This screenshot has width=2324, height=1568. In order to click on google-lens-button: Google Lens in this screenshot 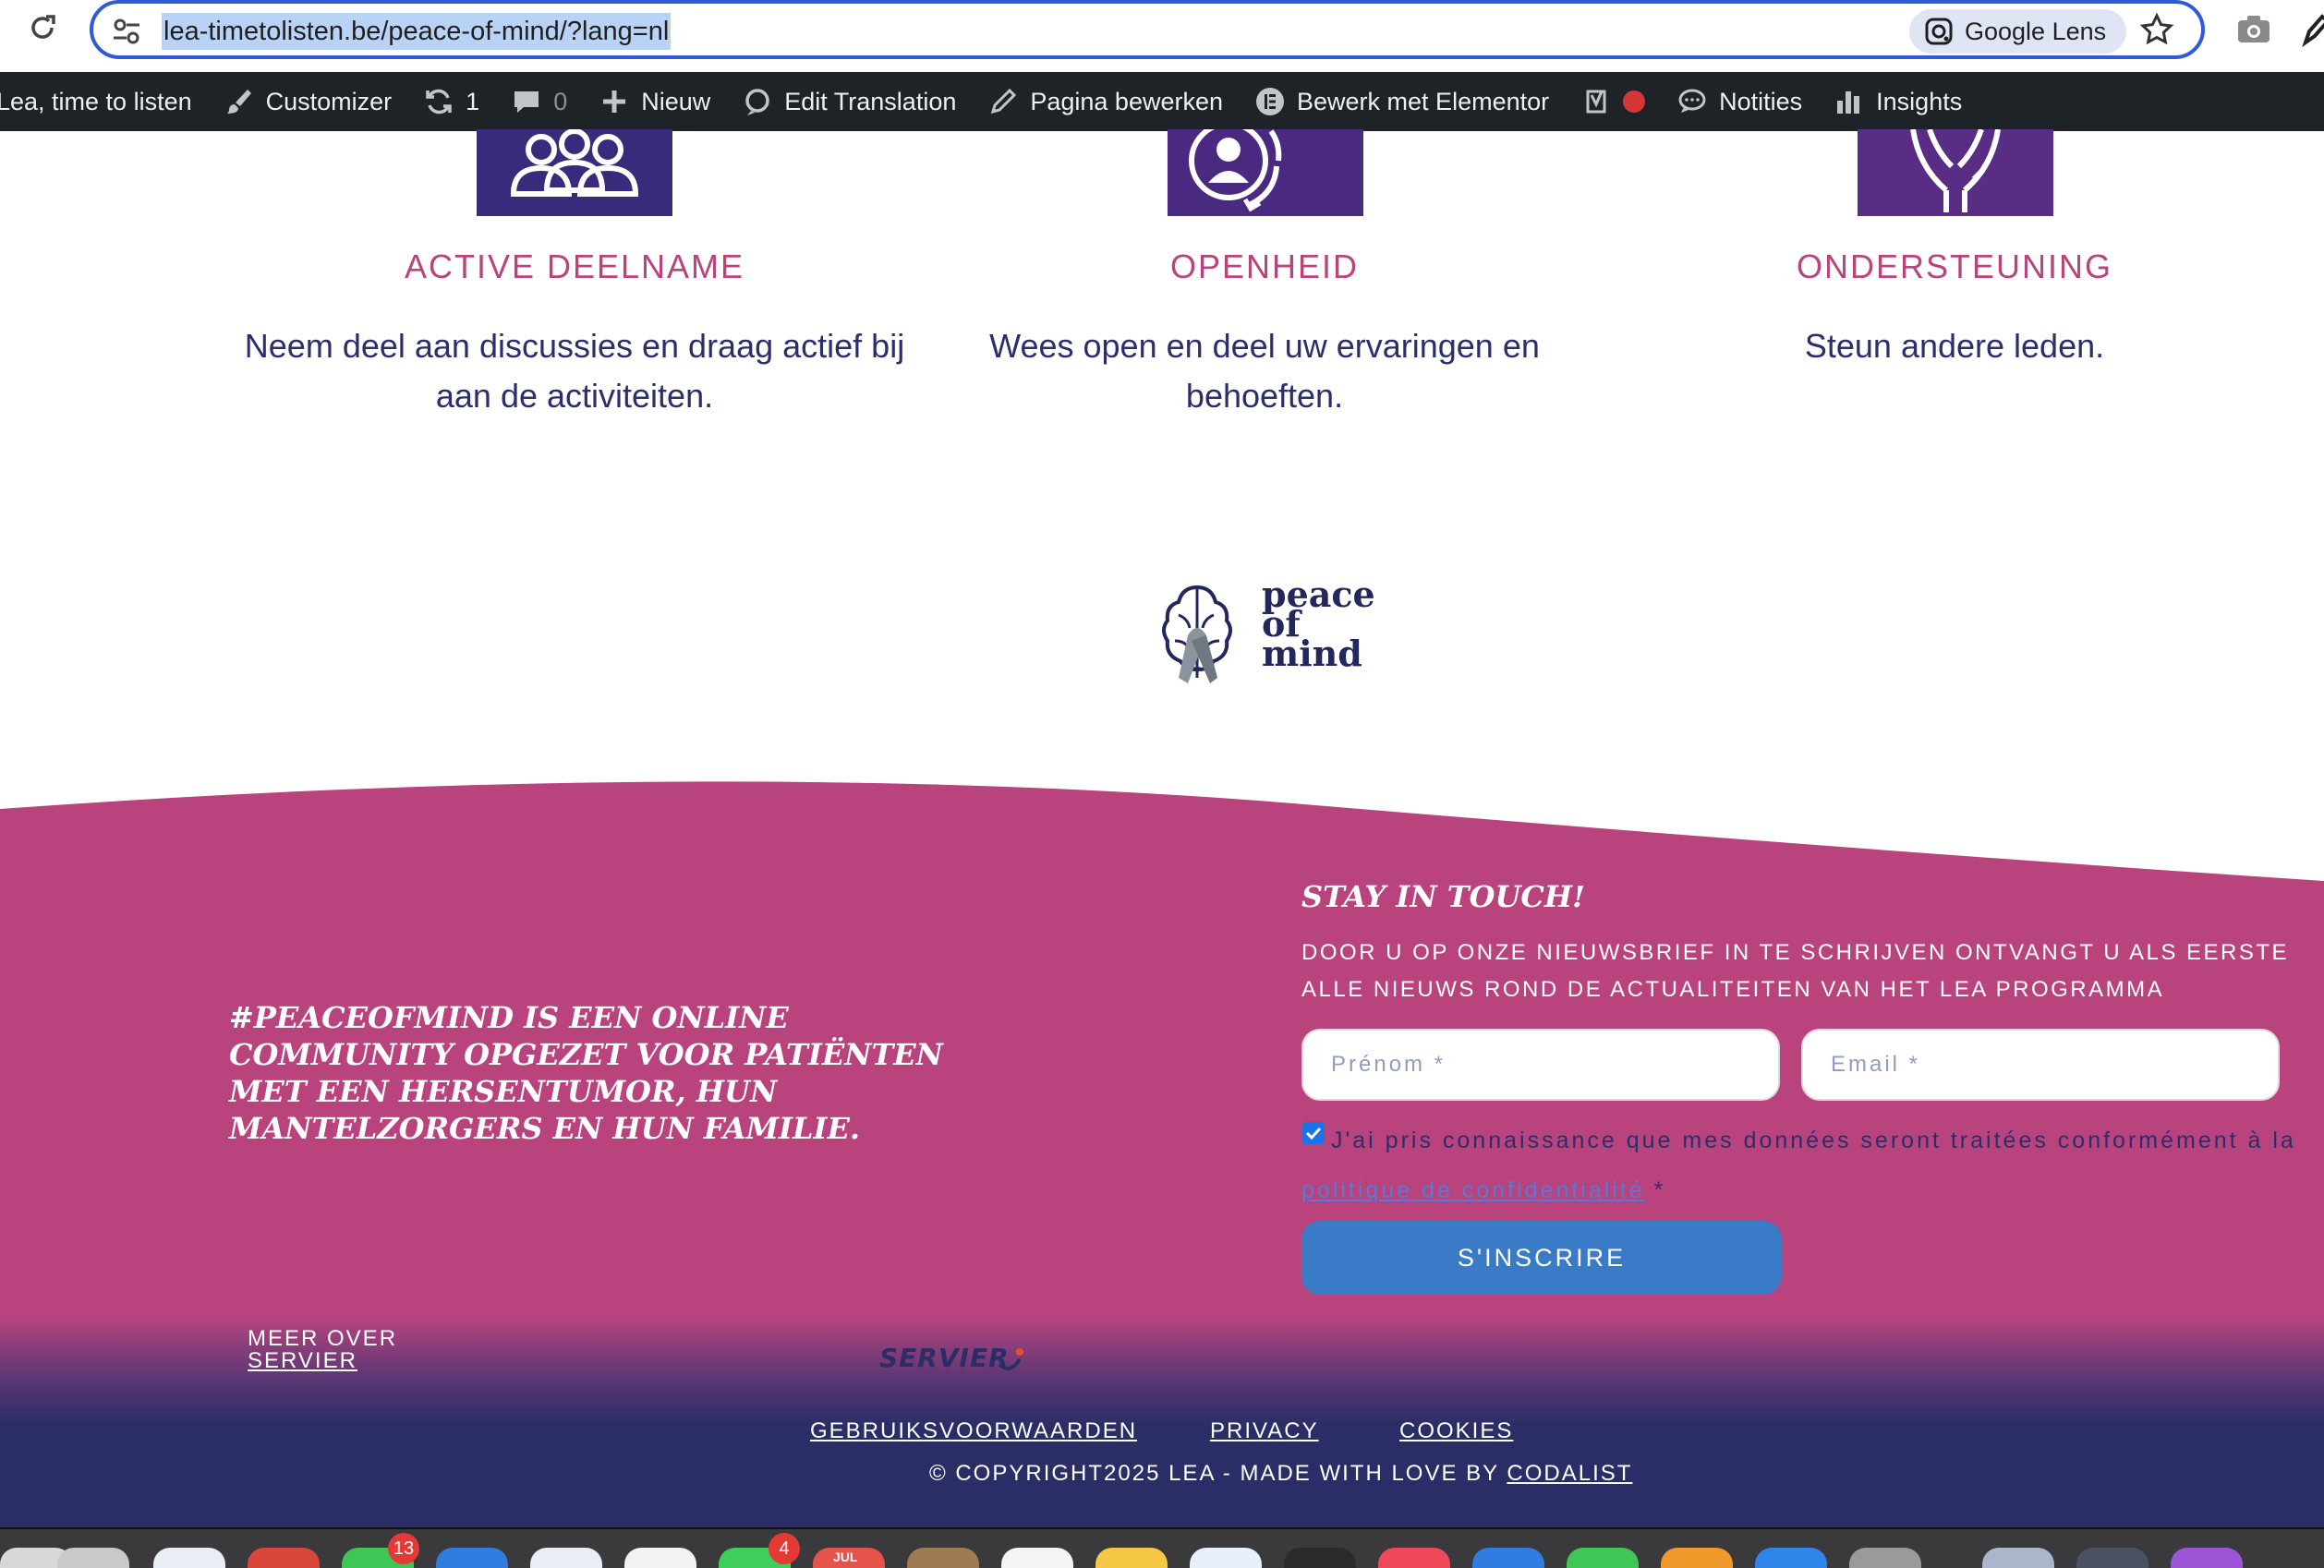, I will do `click(2018, 32)`.